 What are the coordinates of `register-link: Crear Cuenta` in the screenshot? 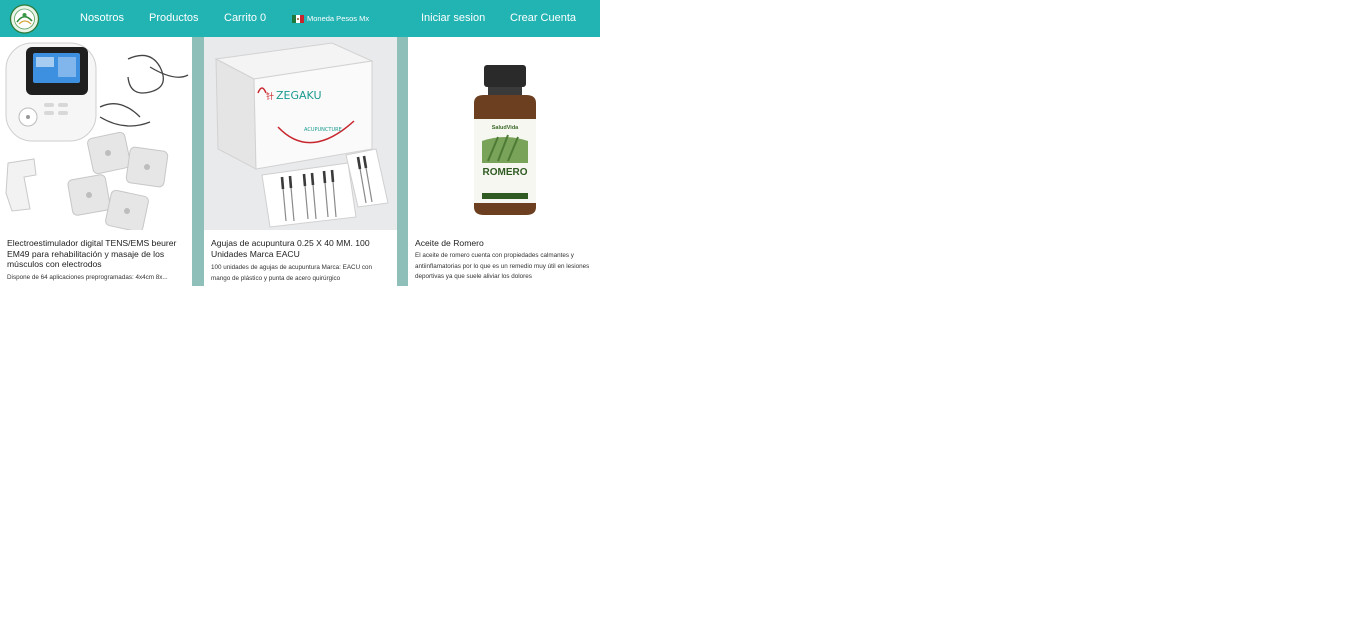 It's located at (543, 18).